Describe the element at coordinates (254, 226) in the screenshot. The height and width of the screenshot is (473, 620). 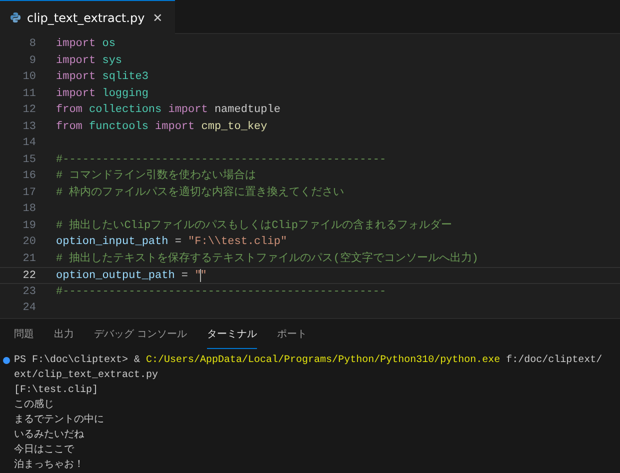
I see `code-line: # 抽出したいClipファイルのパスもしくはClipファイルの含まれるフォルダー` at that location.